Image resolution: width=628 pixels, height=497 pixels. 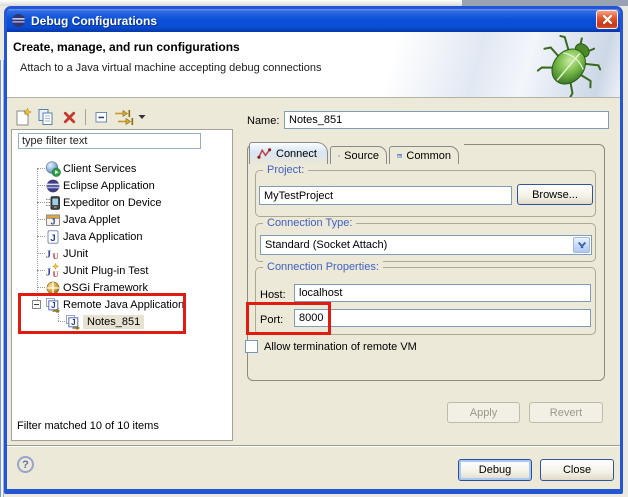 I want to click on project-input, so click(x=385, y=195).